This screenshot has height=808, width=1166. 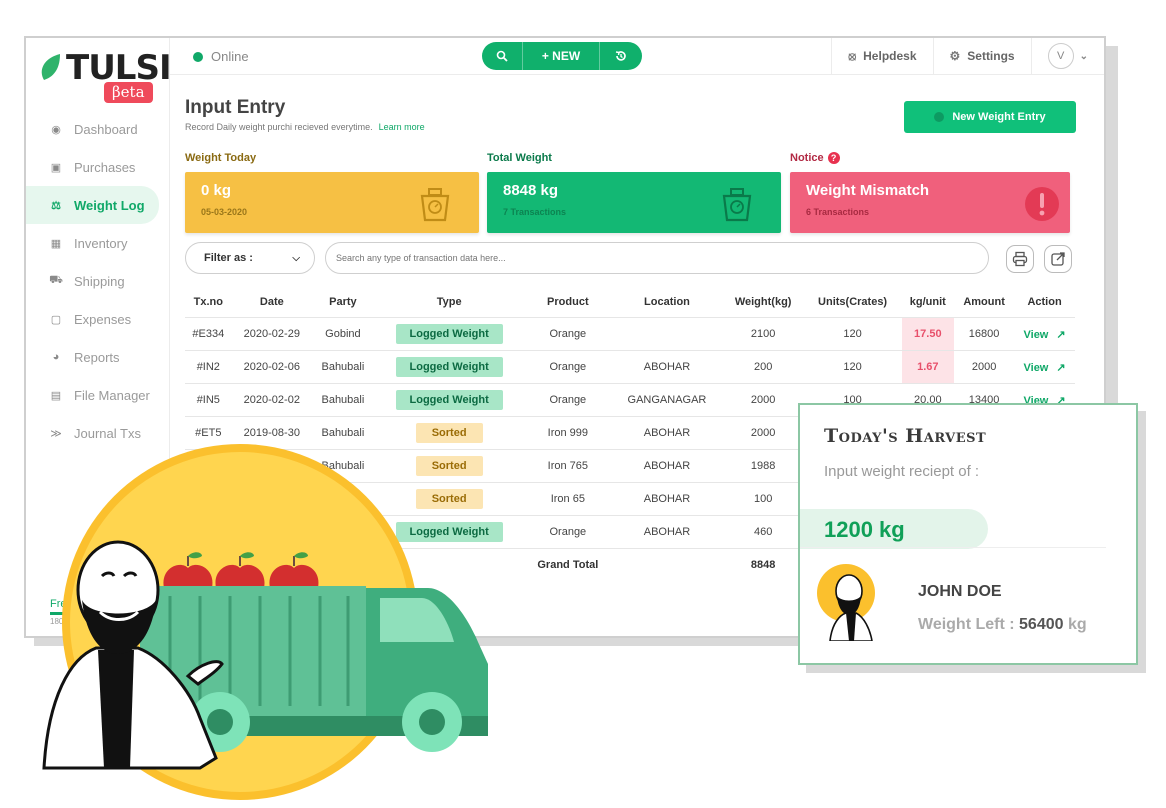 What do you see at coordinates (271, 334) in the screenshot?
I see `cell-date: 2020-02-29` at bounding box center [271, 334].